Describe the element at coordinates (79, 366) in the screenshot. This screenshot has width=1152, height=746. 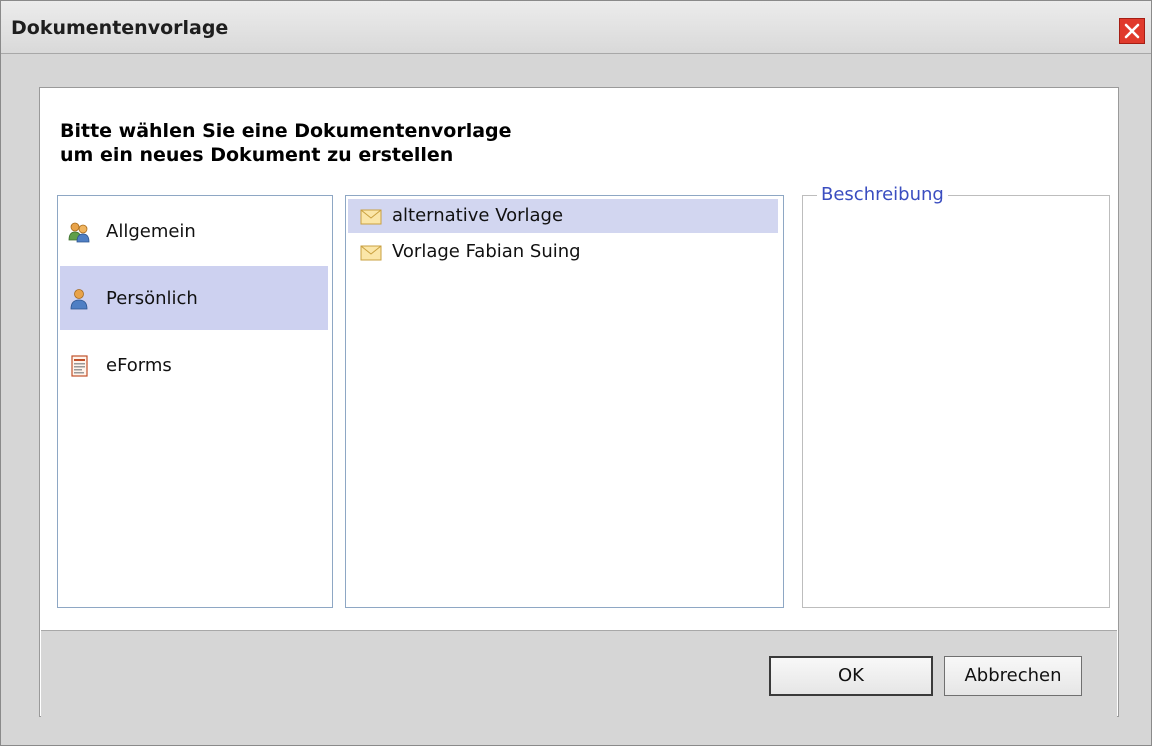
I see `form-icon` at that location.